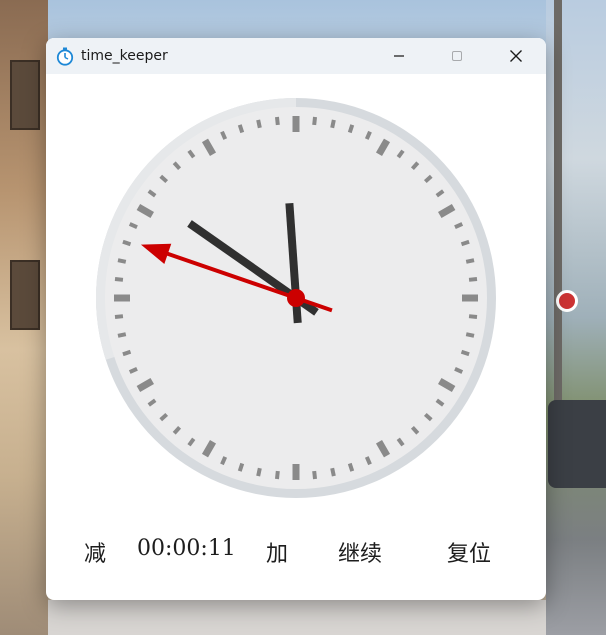 The width and height of the screenshot is (606, 635). What do you see at coordinates (124, 56) in the screenshot?
I see `window-title: time_keeper` at bounding box center [124, 56].